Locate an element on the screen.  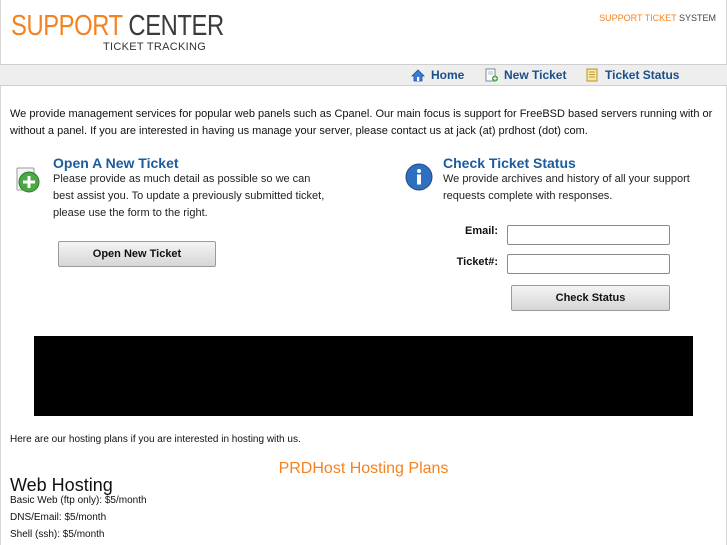
add-icon is located at coordinates (28, 180).